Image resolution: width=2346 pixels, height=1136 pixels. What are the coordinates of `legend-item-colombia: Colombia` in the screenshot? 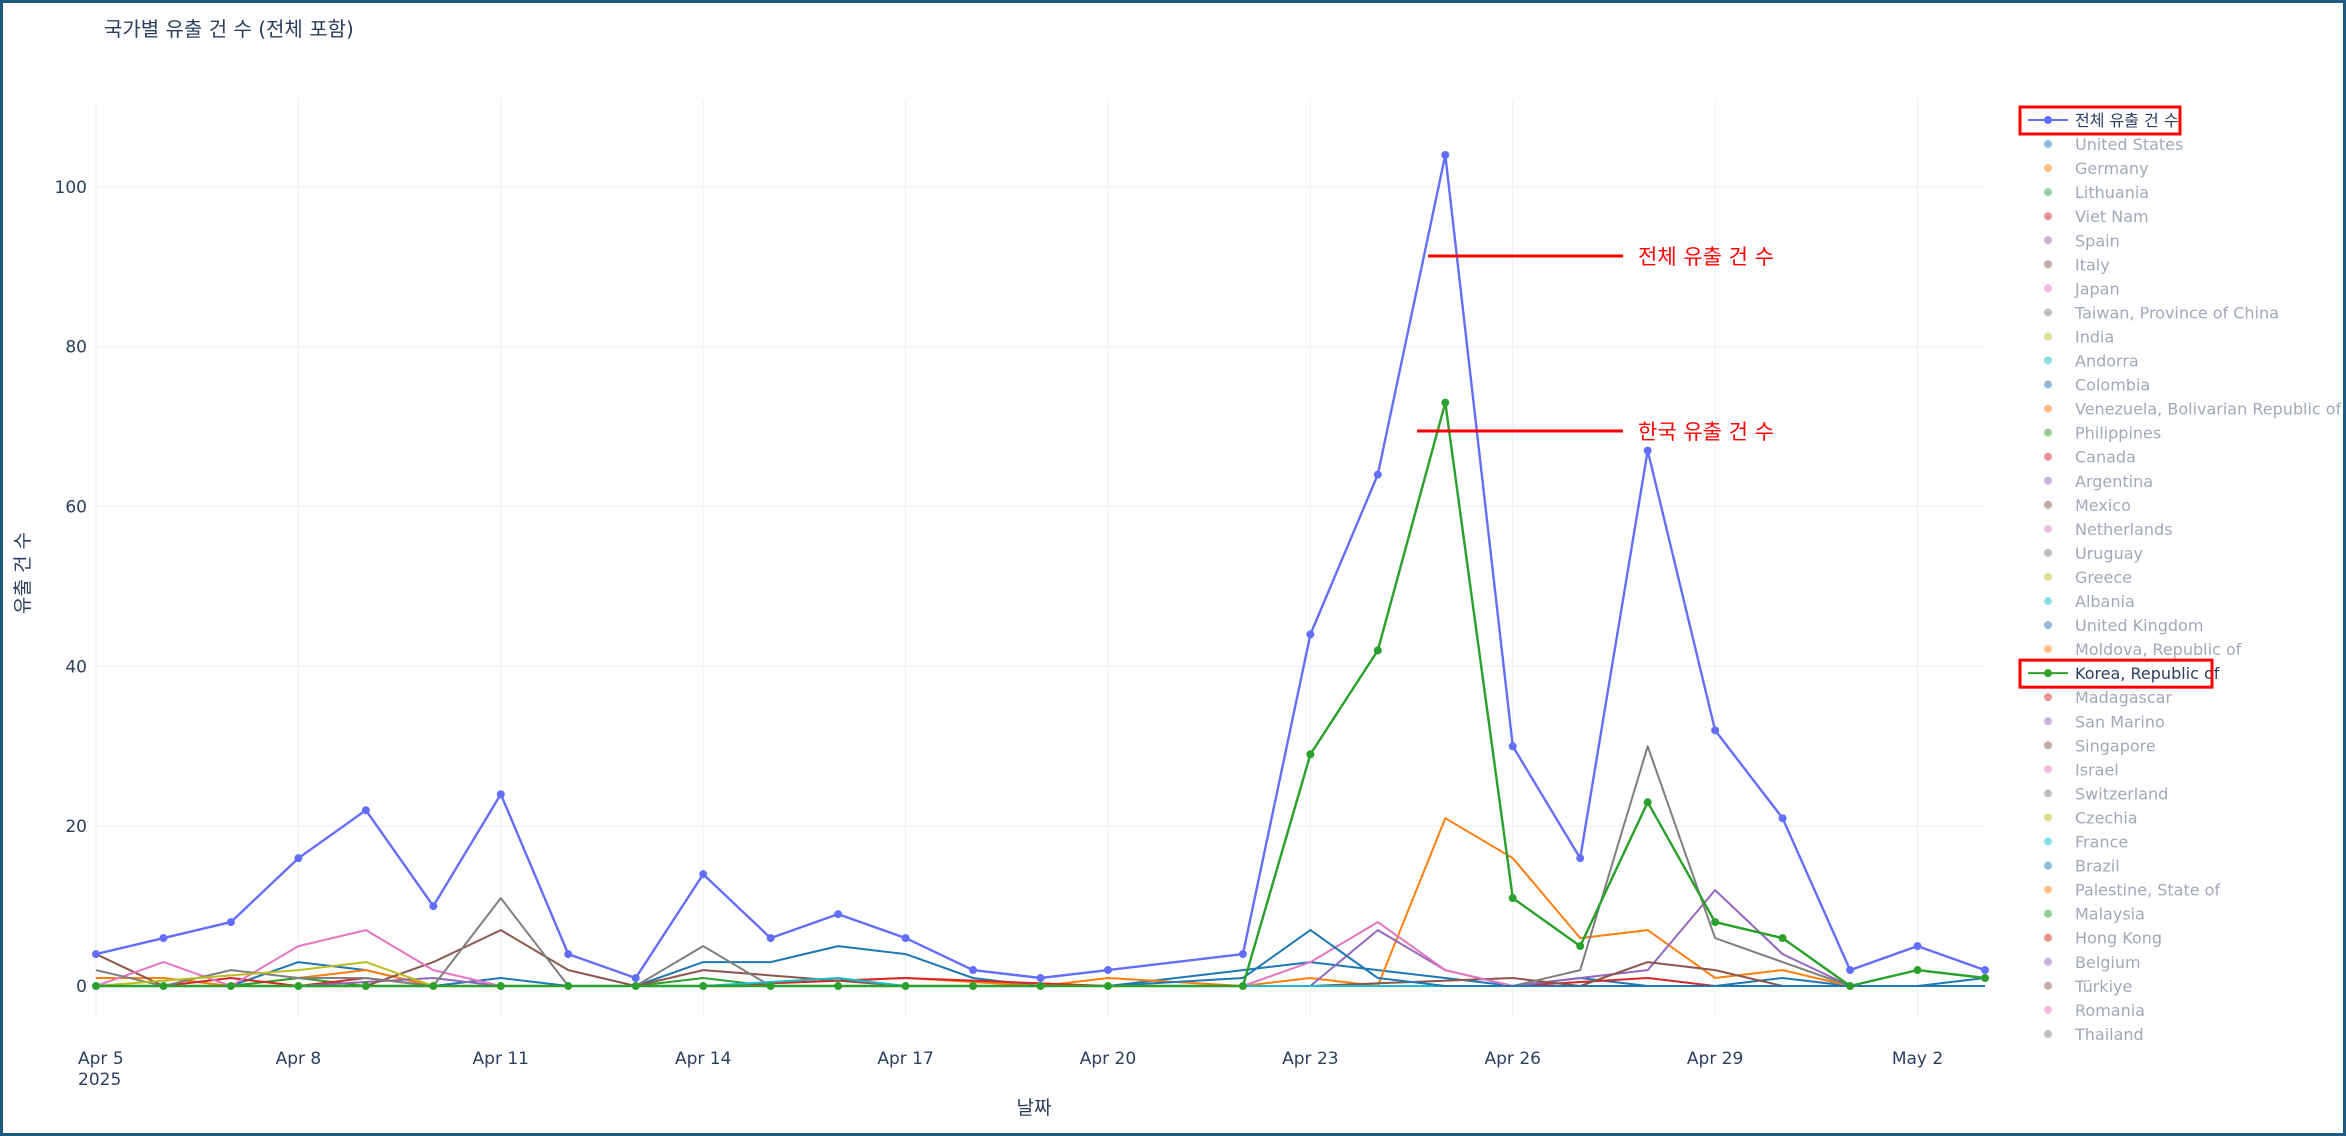 It's located at (2097, 385).